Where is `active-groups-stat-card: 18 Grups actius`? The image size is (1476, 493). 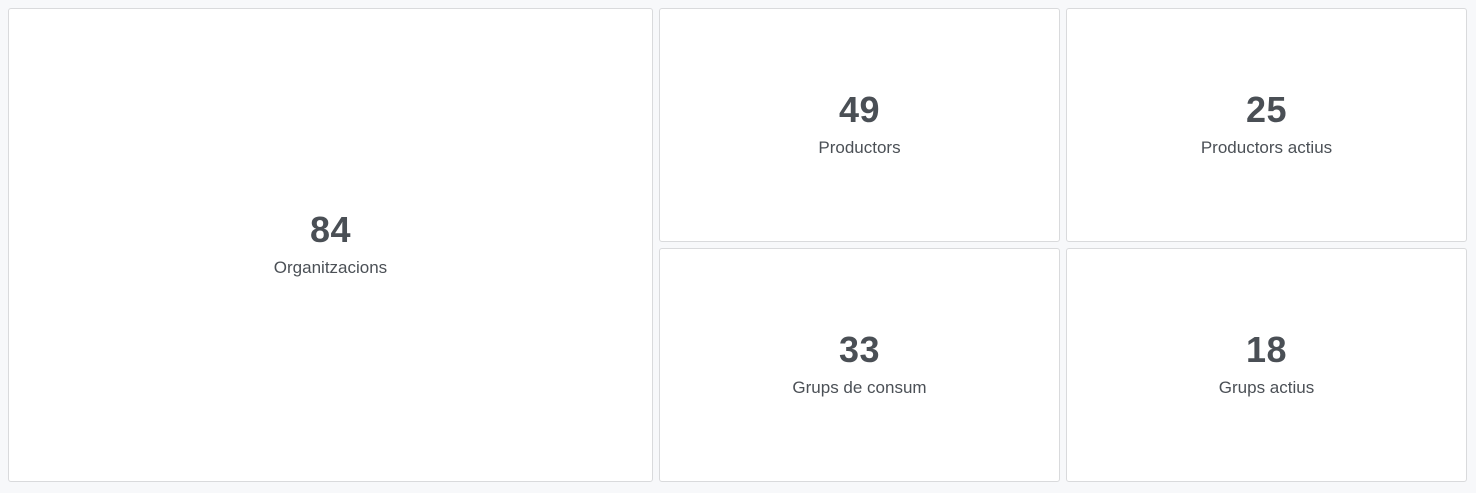 active-groups-stat-card: 18 Grups actius is located at coordinates (1266, 365).